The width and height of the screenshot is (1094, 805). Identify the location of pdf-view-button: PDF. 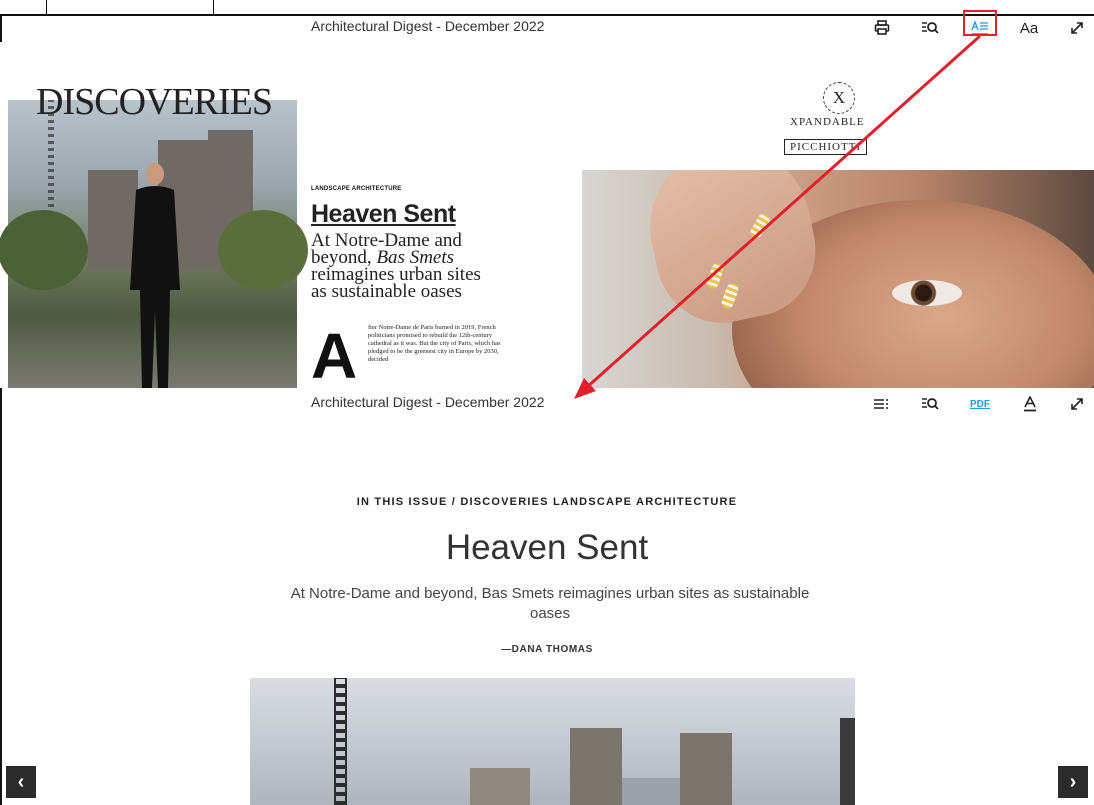
(980, 404).